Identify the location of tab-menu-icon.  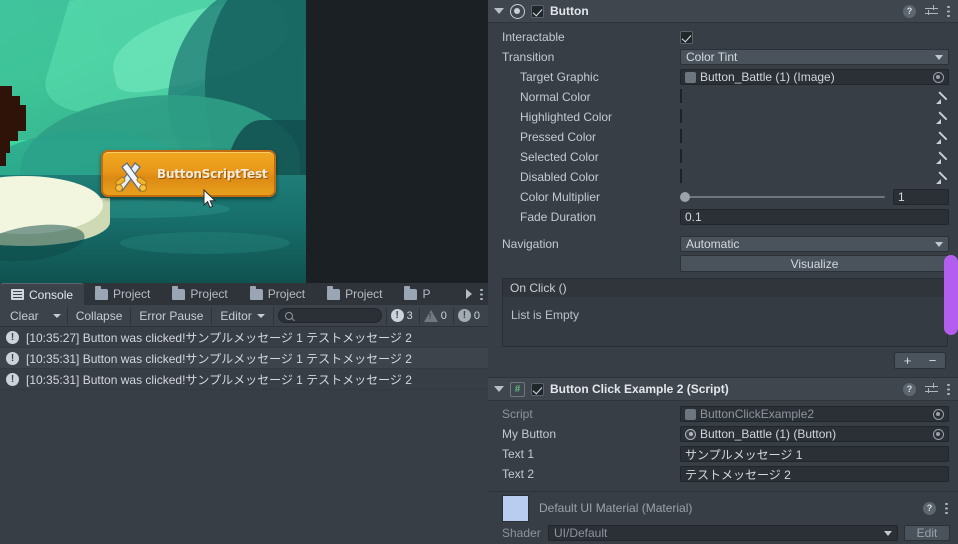
(481, 294).